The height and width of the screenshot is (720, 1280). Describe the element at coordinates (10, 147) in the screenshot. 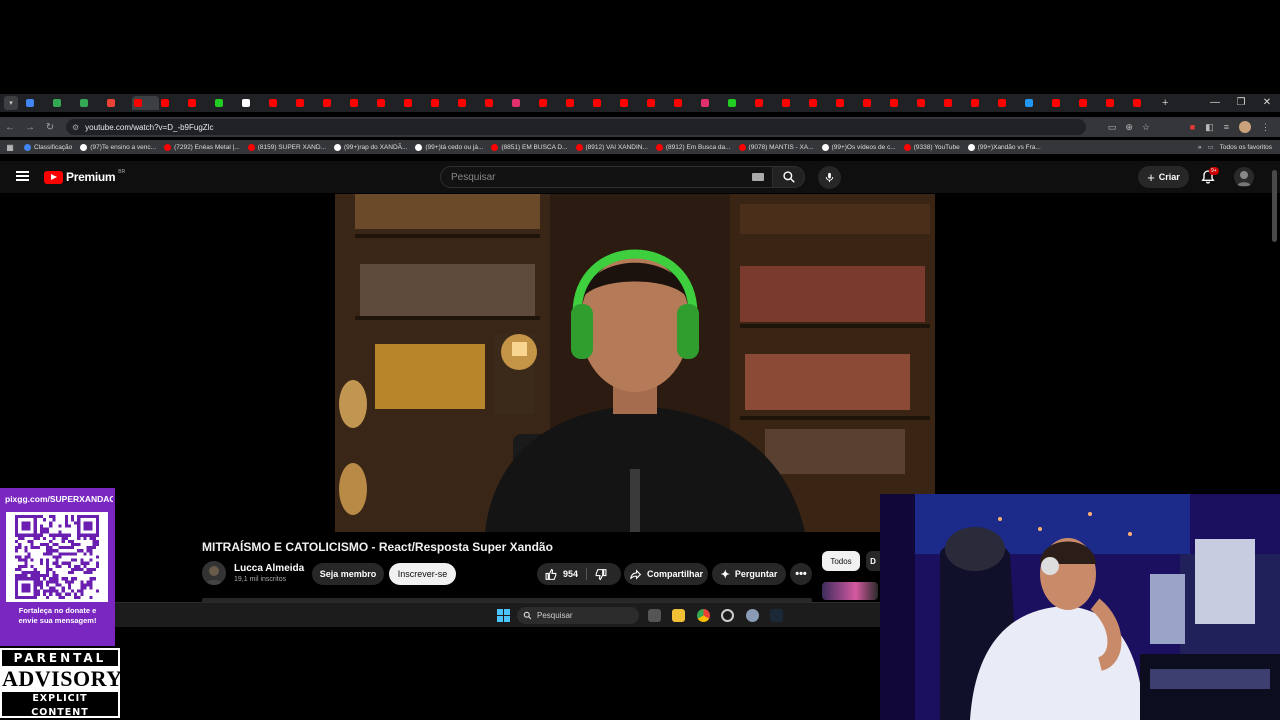

I see `apps-grid-icon: ▦` at that location.